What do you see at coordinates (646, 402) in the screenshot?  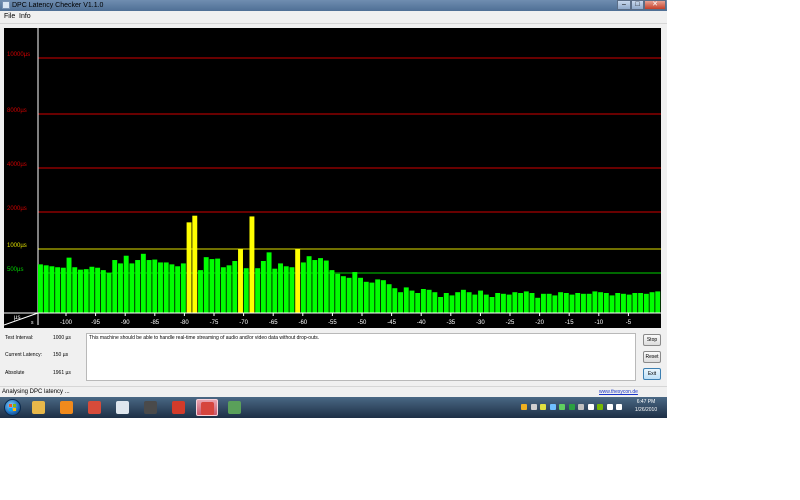 I see `clock-time: 6:47 PM` at bounding box center [646, 402].